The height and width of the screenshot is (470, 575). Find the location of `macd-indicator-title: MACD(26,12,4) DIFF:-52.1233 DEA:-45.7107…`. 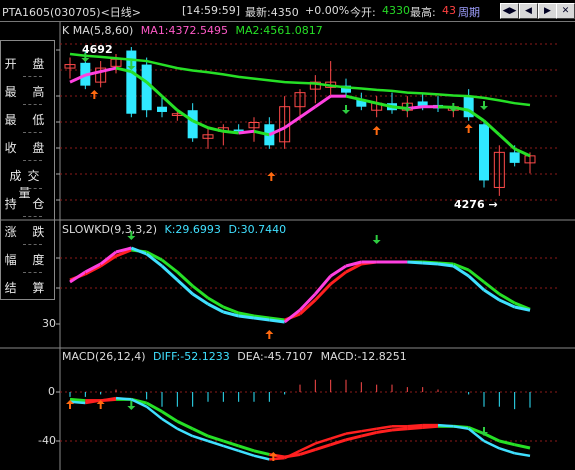

macd-indicator-title: MACD(26,12,4) DIFF:-52.1233 DEA:-45.7107… is located at coordinates (234, 356).